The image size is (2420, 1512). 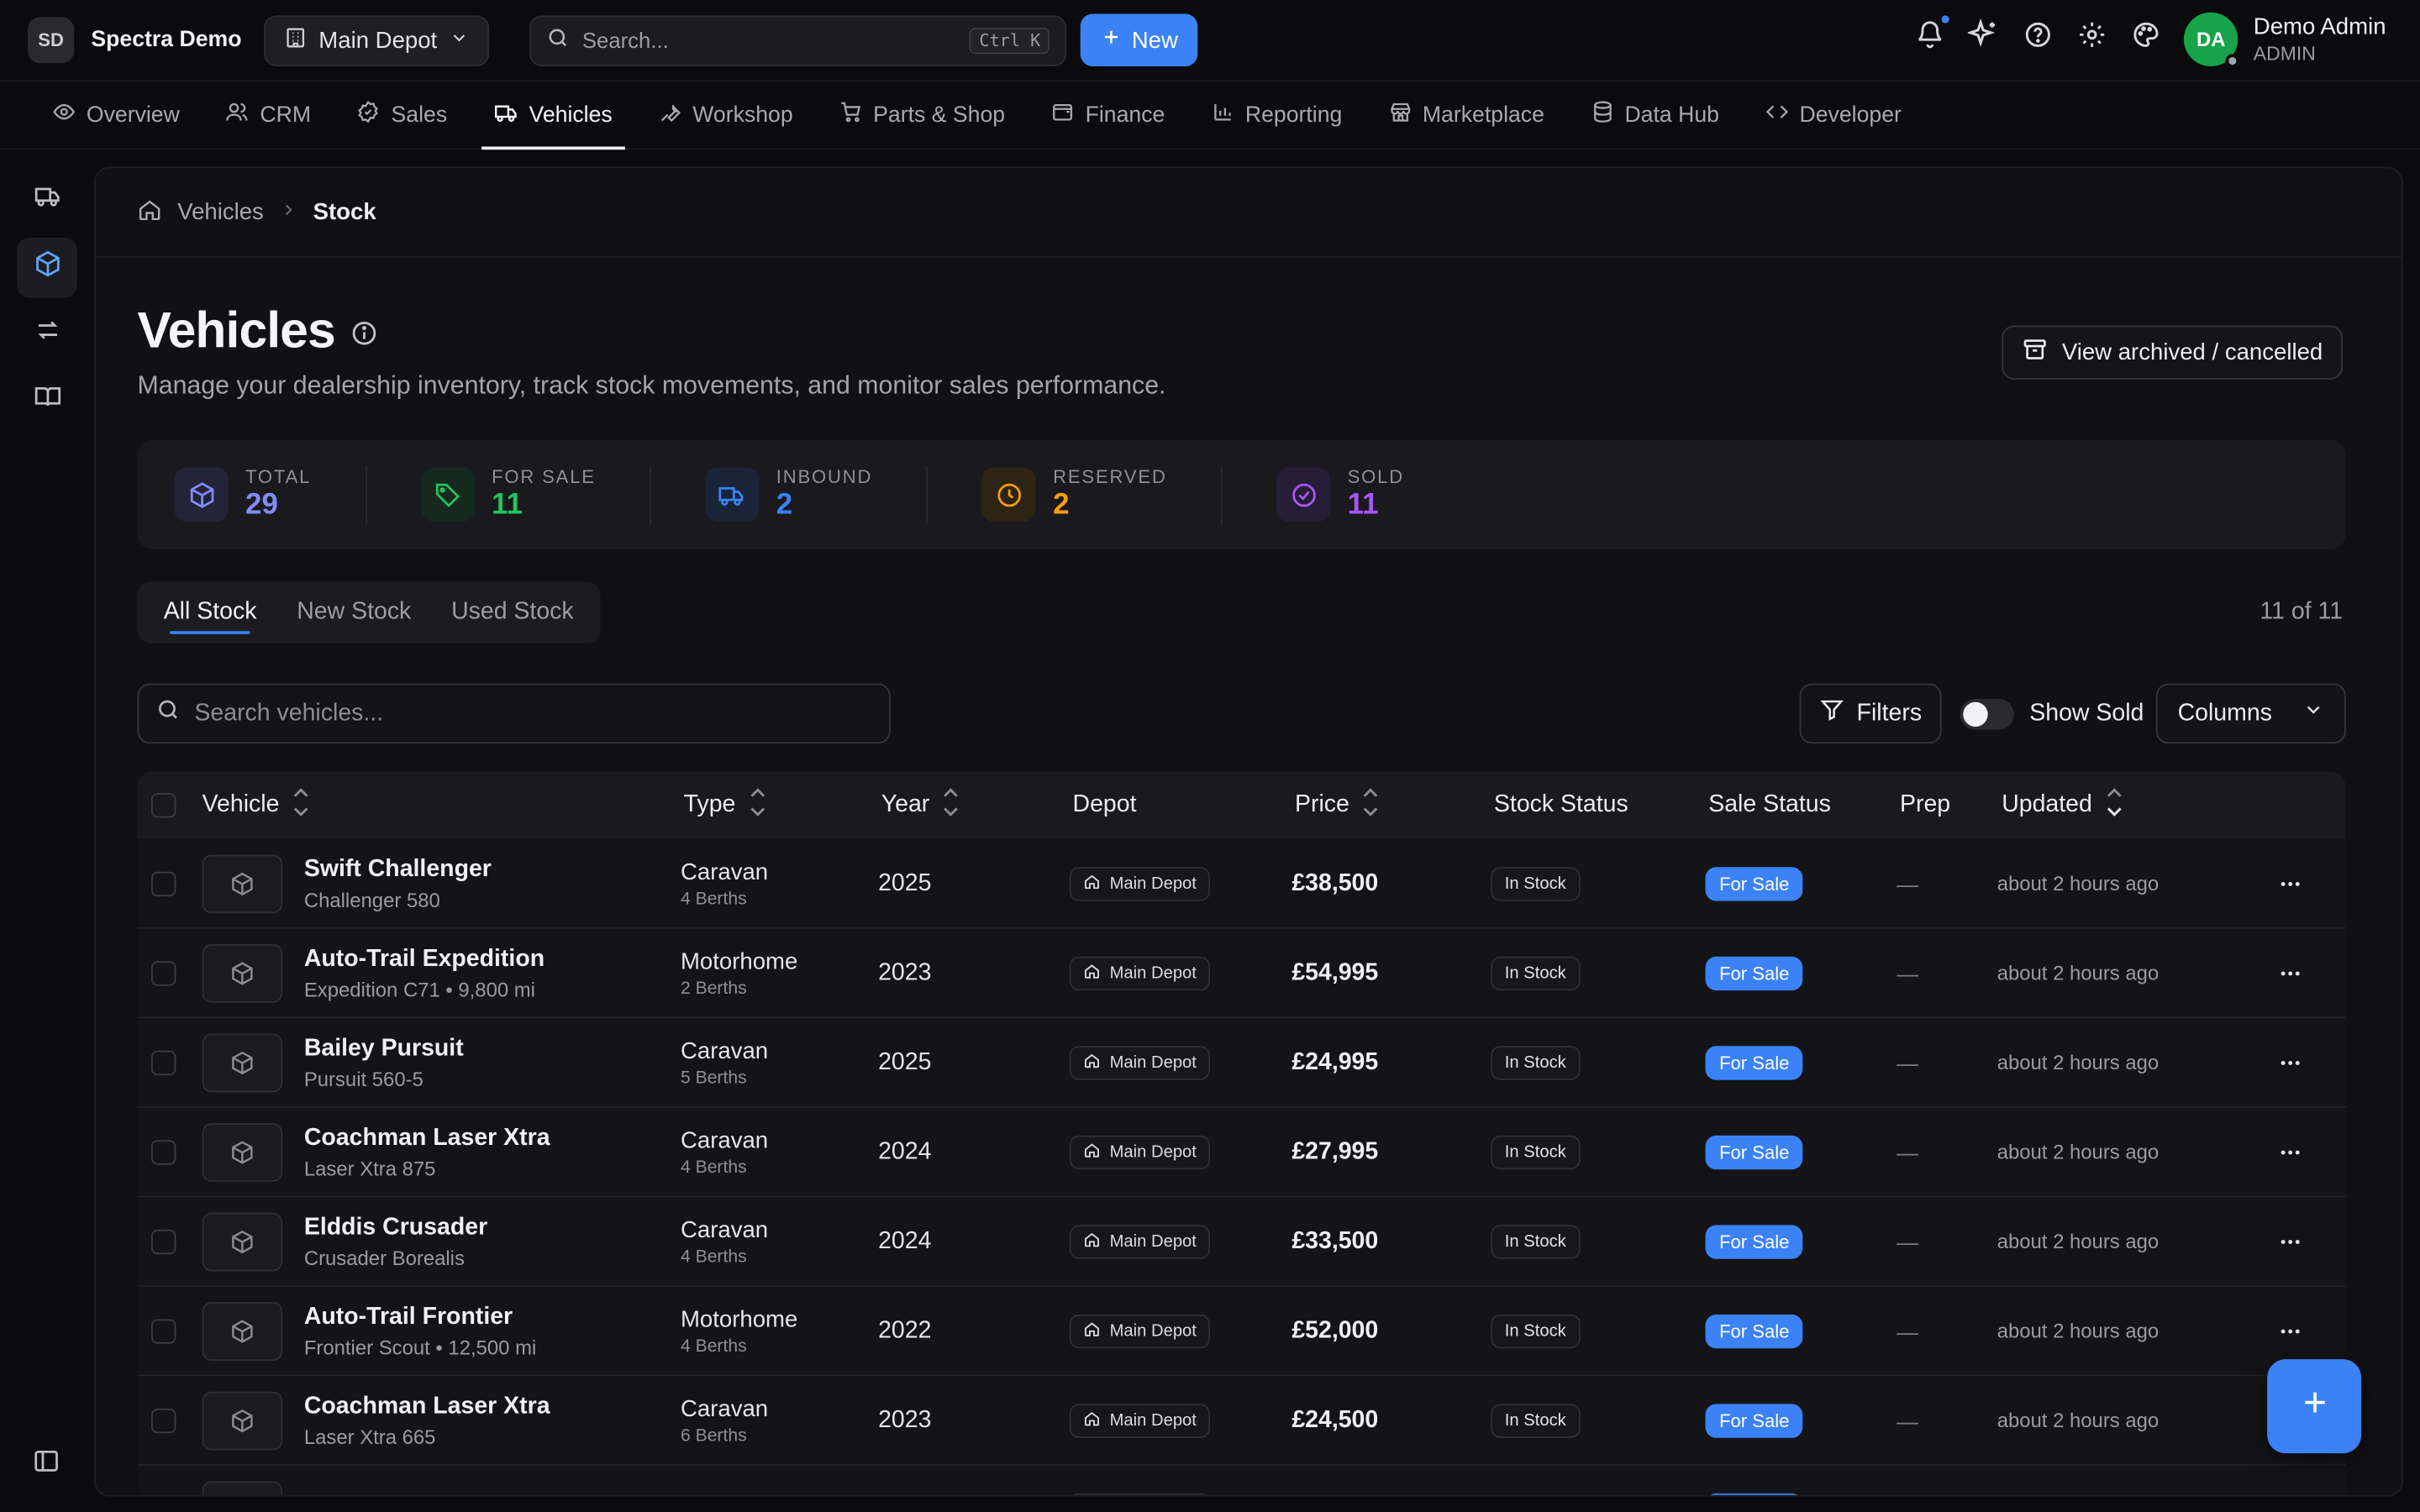 I want to click on nav-parts-shop: Parts & Shop, so click(x=922, y=115).